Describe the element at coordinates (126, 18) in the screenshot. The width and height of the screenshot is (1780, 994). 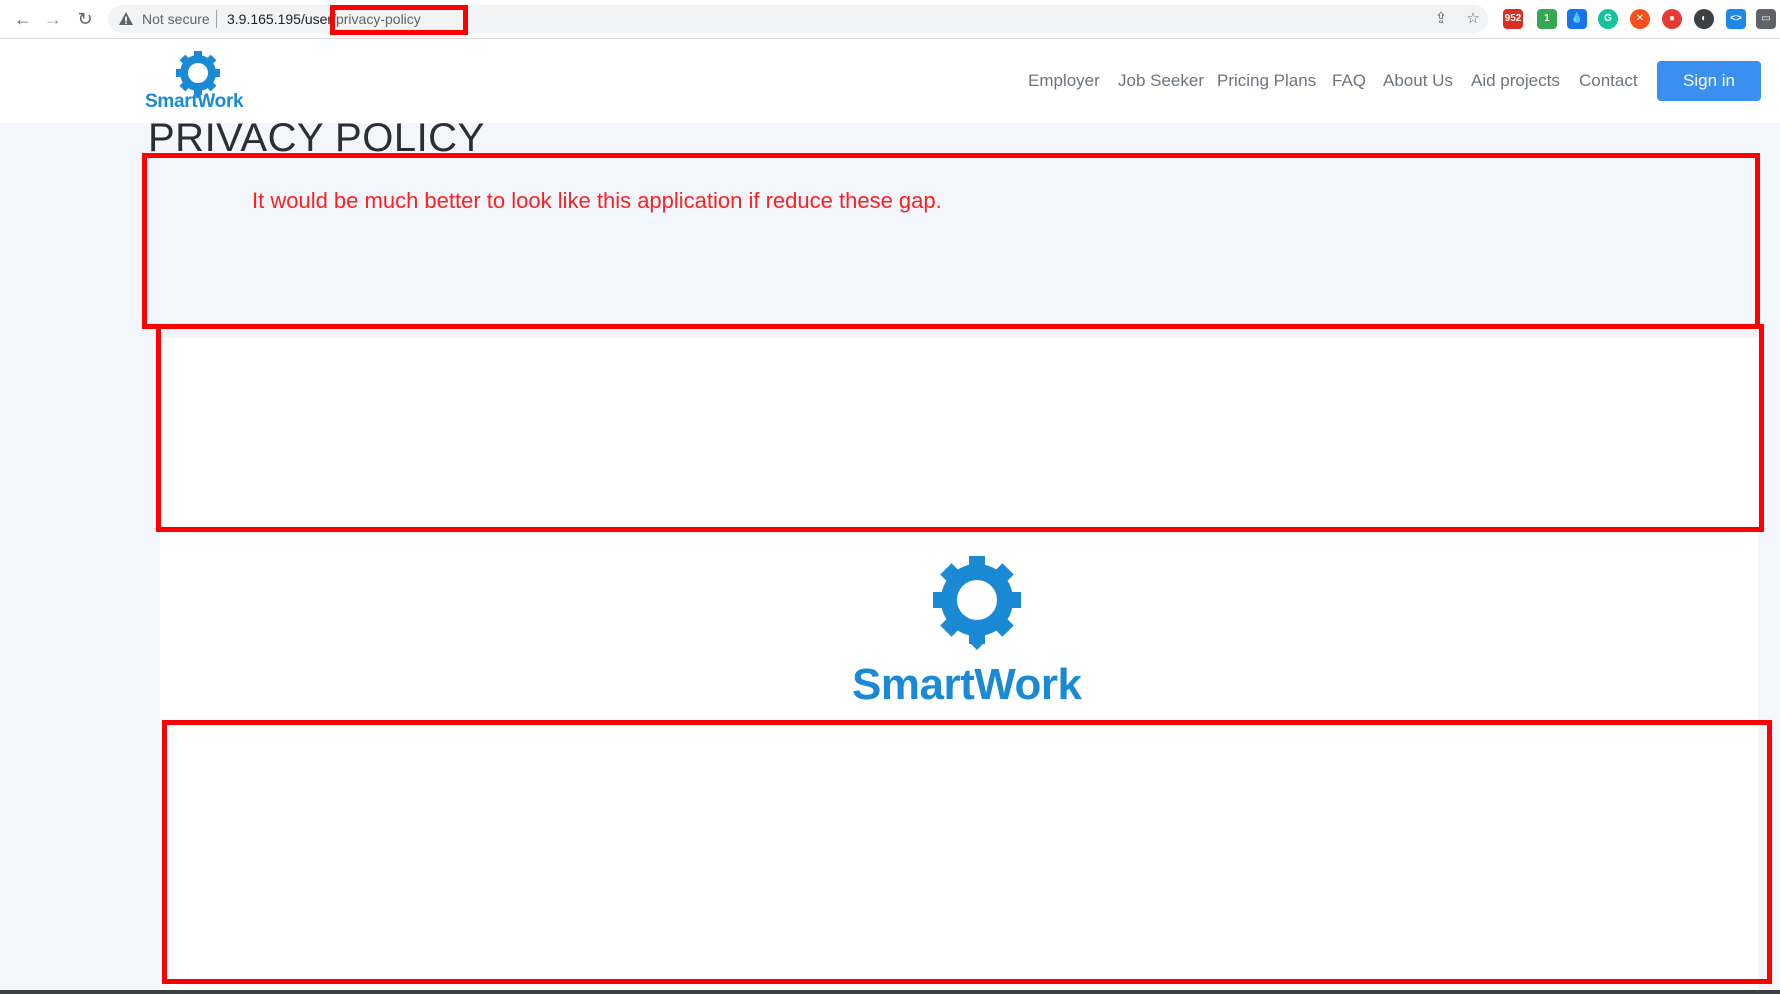
I see `warning-icon` at that location.